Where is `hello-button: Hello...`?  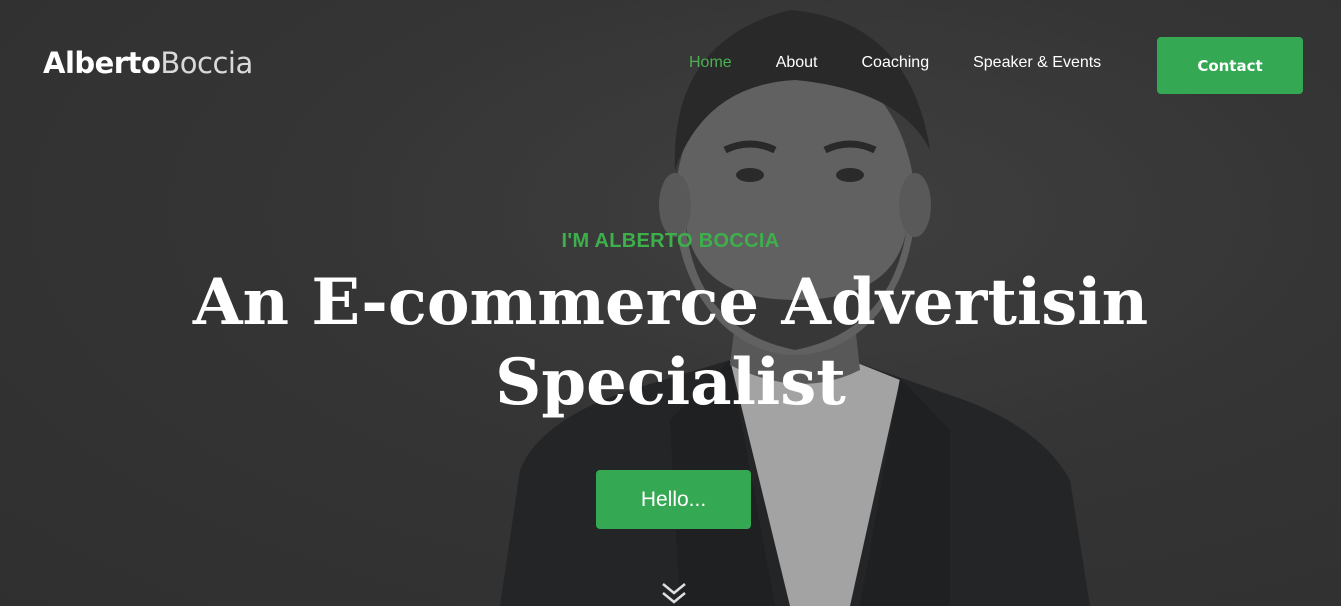
hello-button: Hello... is located at coordinates (673, 499).